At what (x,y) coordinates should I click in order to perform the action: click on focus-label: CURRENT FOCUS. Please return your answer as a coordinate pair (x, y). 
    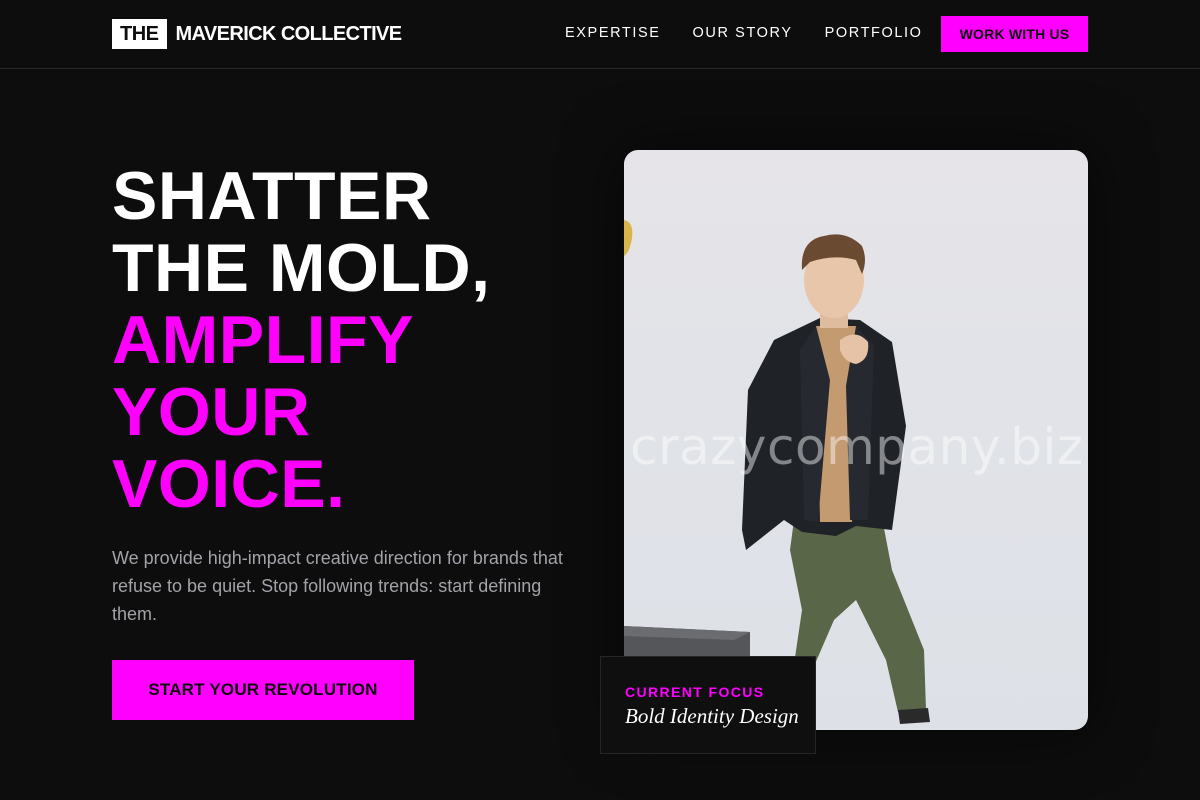
    Looking at the image, I should click on (695, 692).